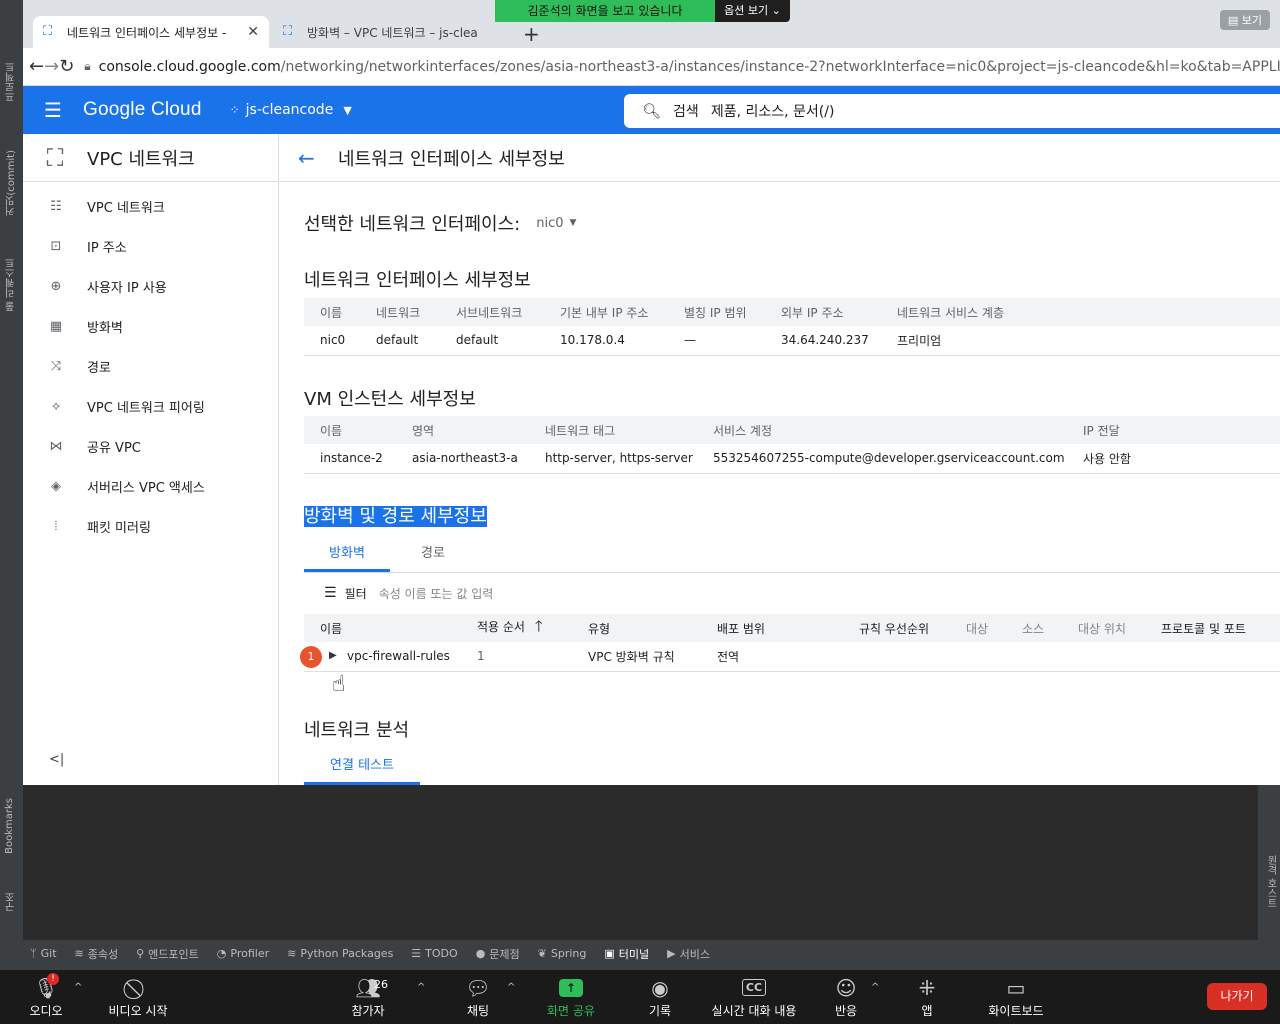 The width and height of the screenshot is (1280, 1024). What do you see at coordinates (167, 954) in the screenshot?
I see `ide-tool-endpoints: ⚲ 엔드포인트` at bounding box center [167, 954].